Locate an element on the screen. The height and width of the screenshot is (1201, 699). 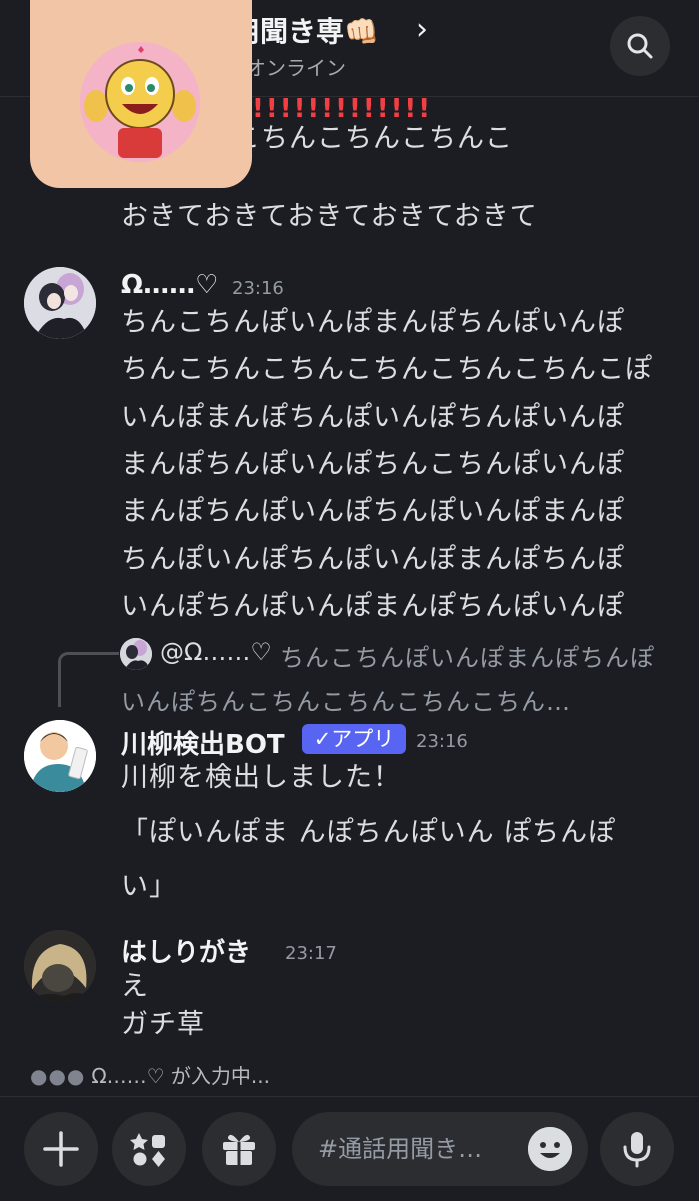
microphone-icon is located at coordinates (637, 1150).